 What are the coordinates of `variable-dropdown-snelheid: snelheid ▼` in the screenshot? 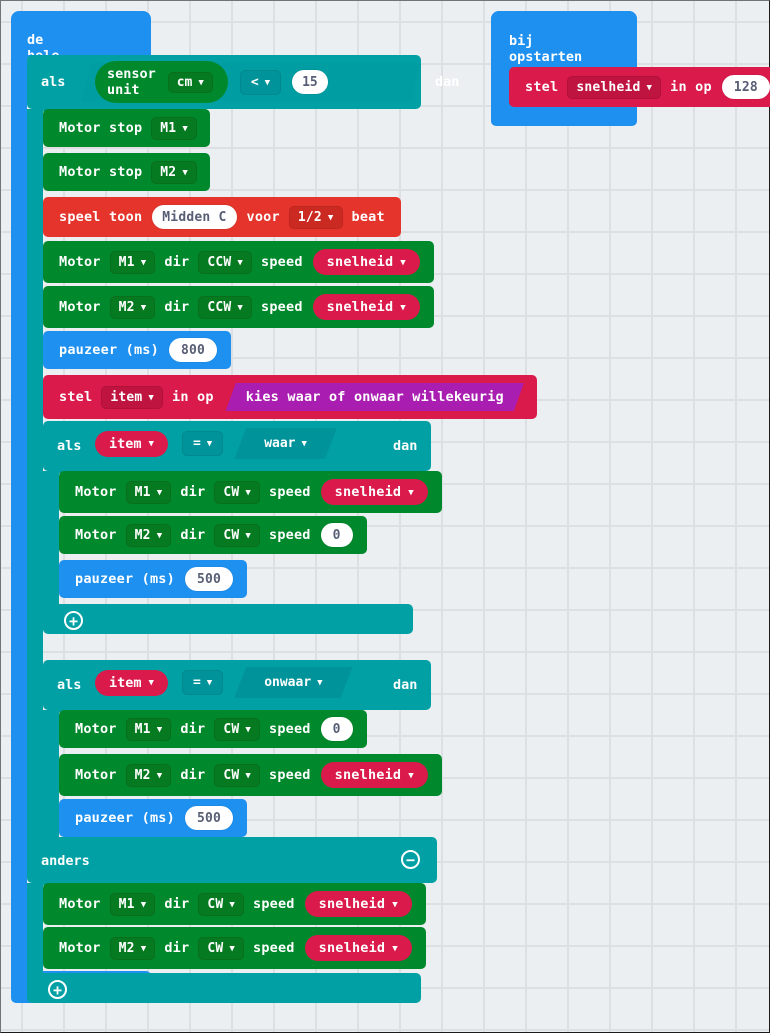 It's located at (614, 87).